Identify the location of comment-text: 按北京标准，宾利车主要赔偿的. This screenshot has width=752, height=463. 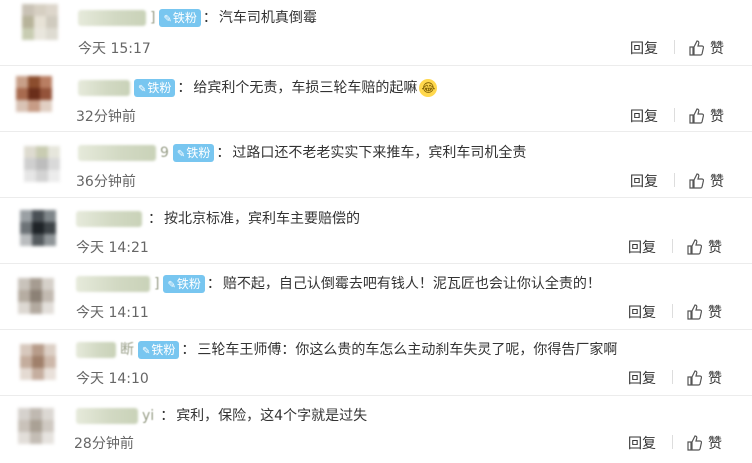
(262, 219).